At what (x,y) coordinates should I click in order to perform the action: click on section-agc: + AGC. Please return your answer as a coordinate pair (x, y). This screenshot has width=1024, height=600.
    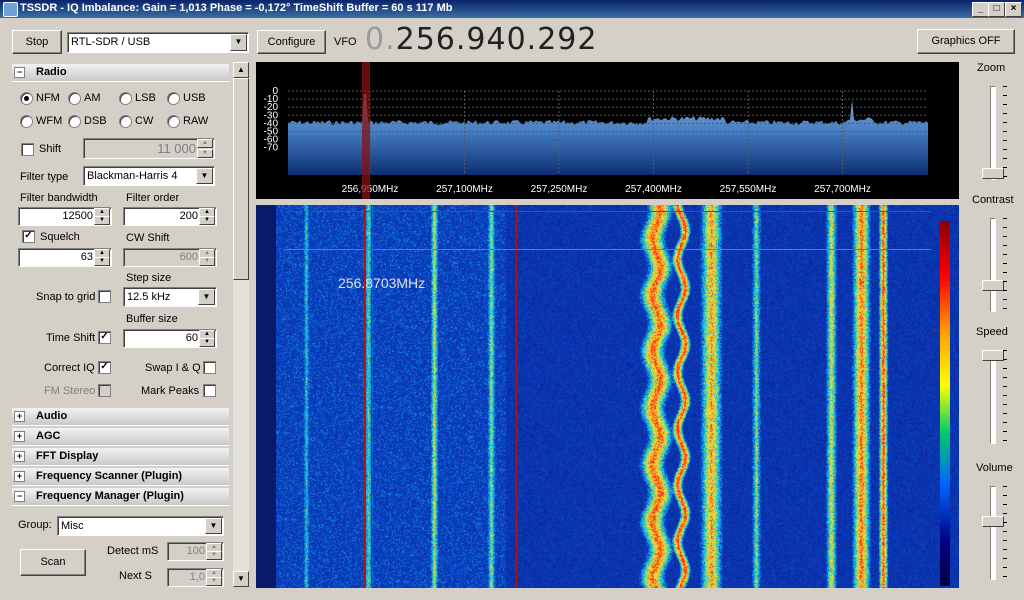
    Looking at the image, I should click on (120, 437).